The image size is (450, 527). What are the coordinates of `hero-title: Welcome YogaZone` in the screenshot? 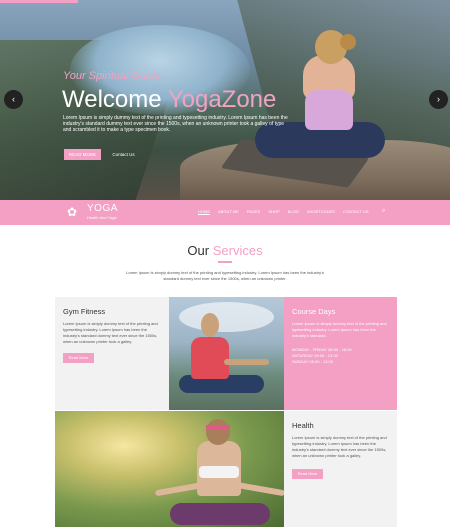 It's located at (169, 100).